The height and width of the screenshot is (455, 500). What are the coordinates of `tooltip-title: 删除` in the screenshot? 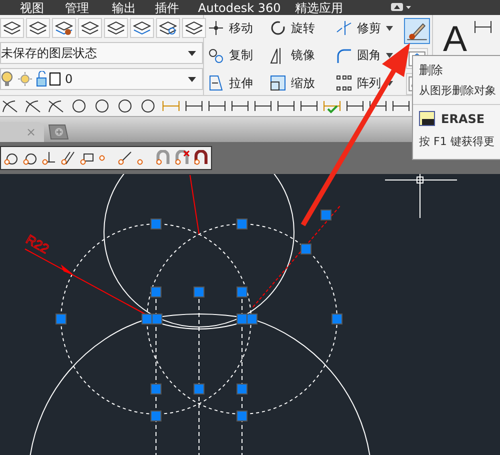 It's located at (431, 70).